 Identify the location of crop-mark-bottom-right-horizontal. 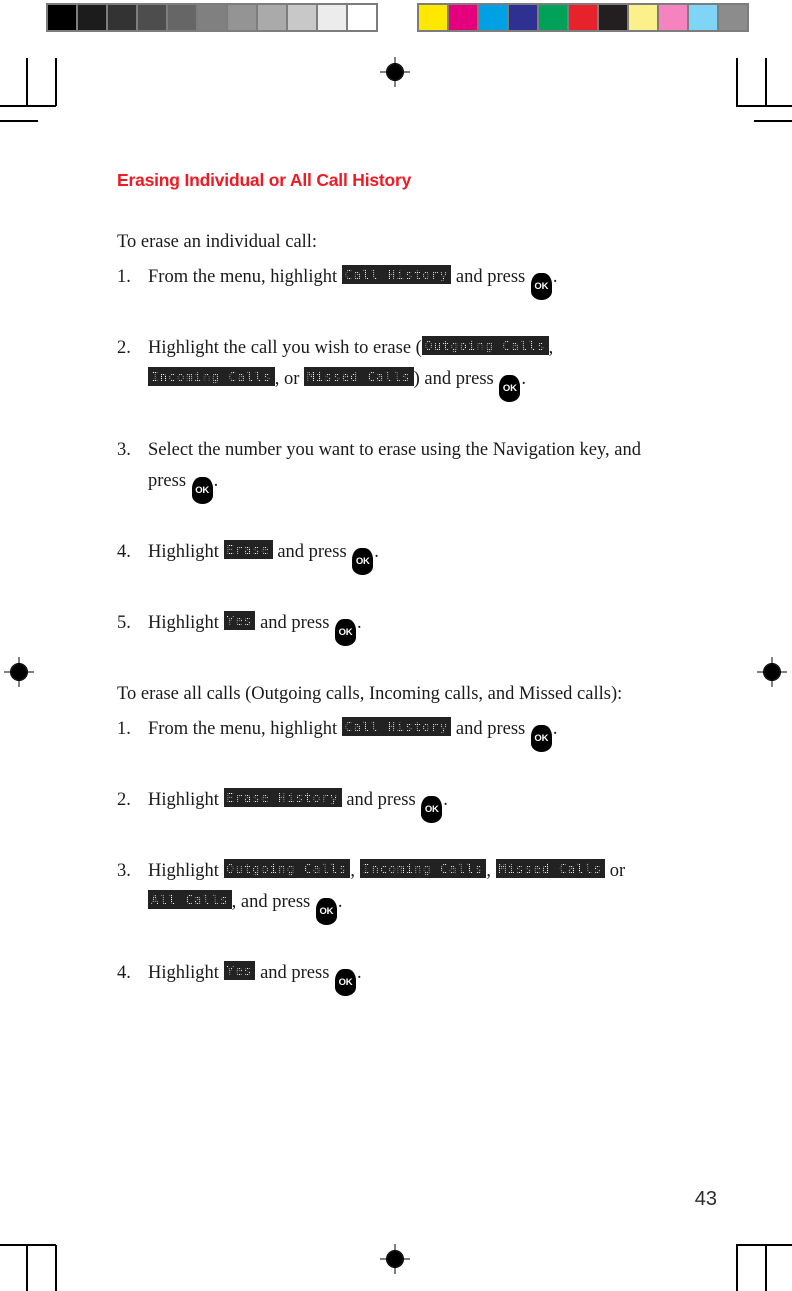
(764, 1245).